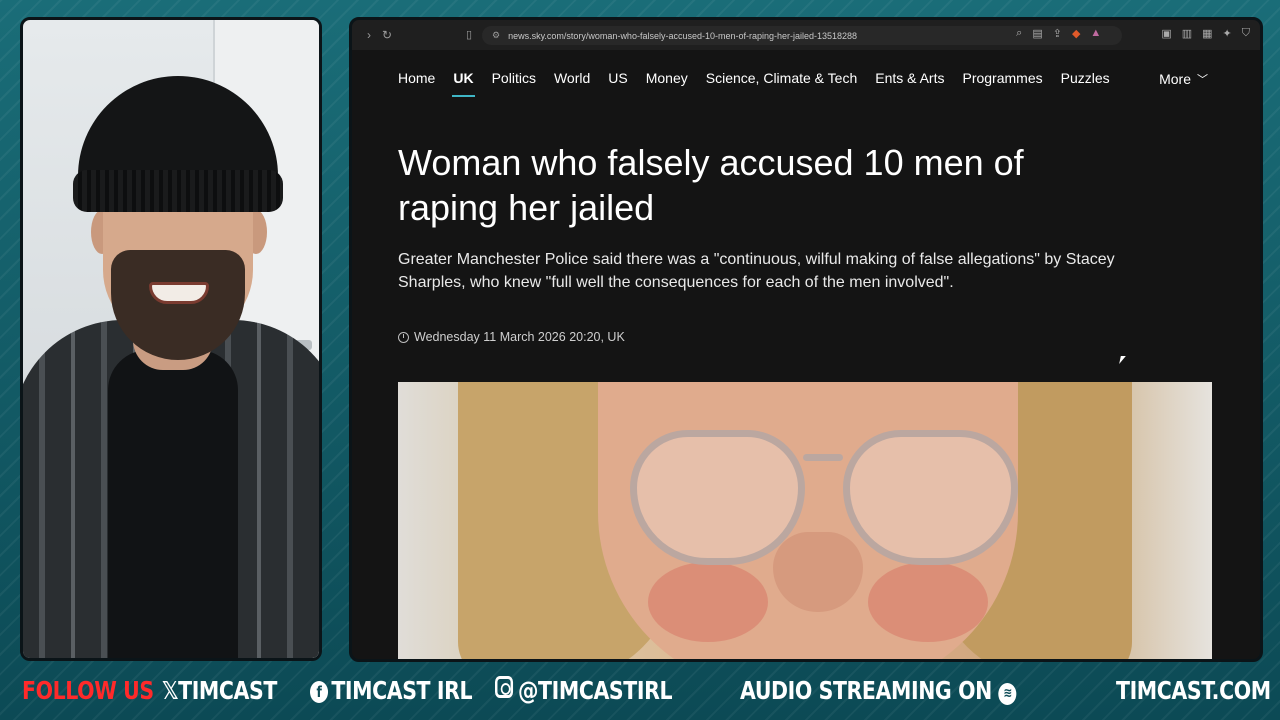 This screenshot has width=1280, height=720. I want to click on audio-text: AUDIO STREAMING ON, so click(866, 690).